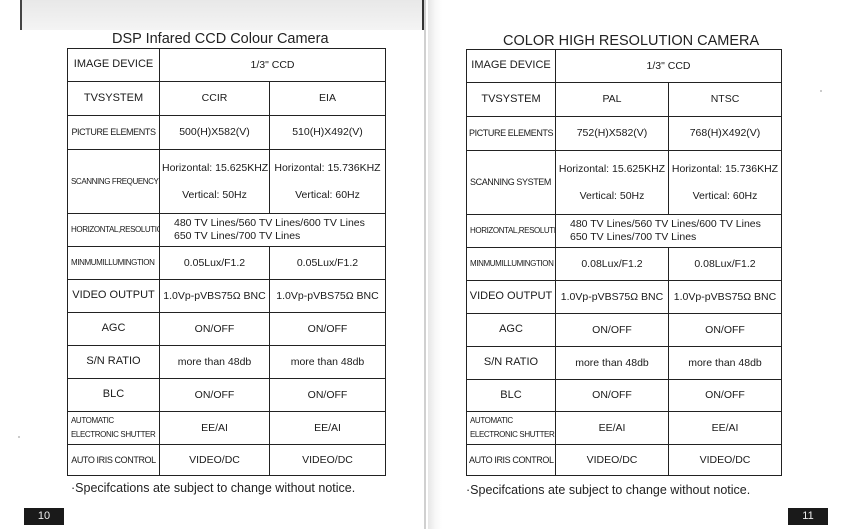 This screenshot has width=853, height=529. Describe the element at coordinates (725, 182) in the screenshot. I see `cell-value: Horizontal: 15.736KHZ Vertical: 60Hz` at that location.